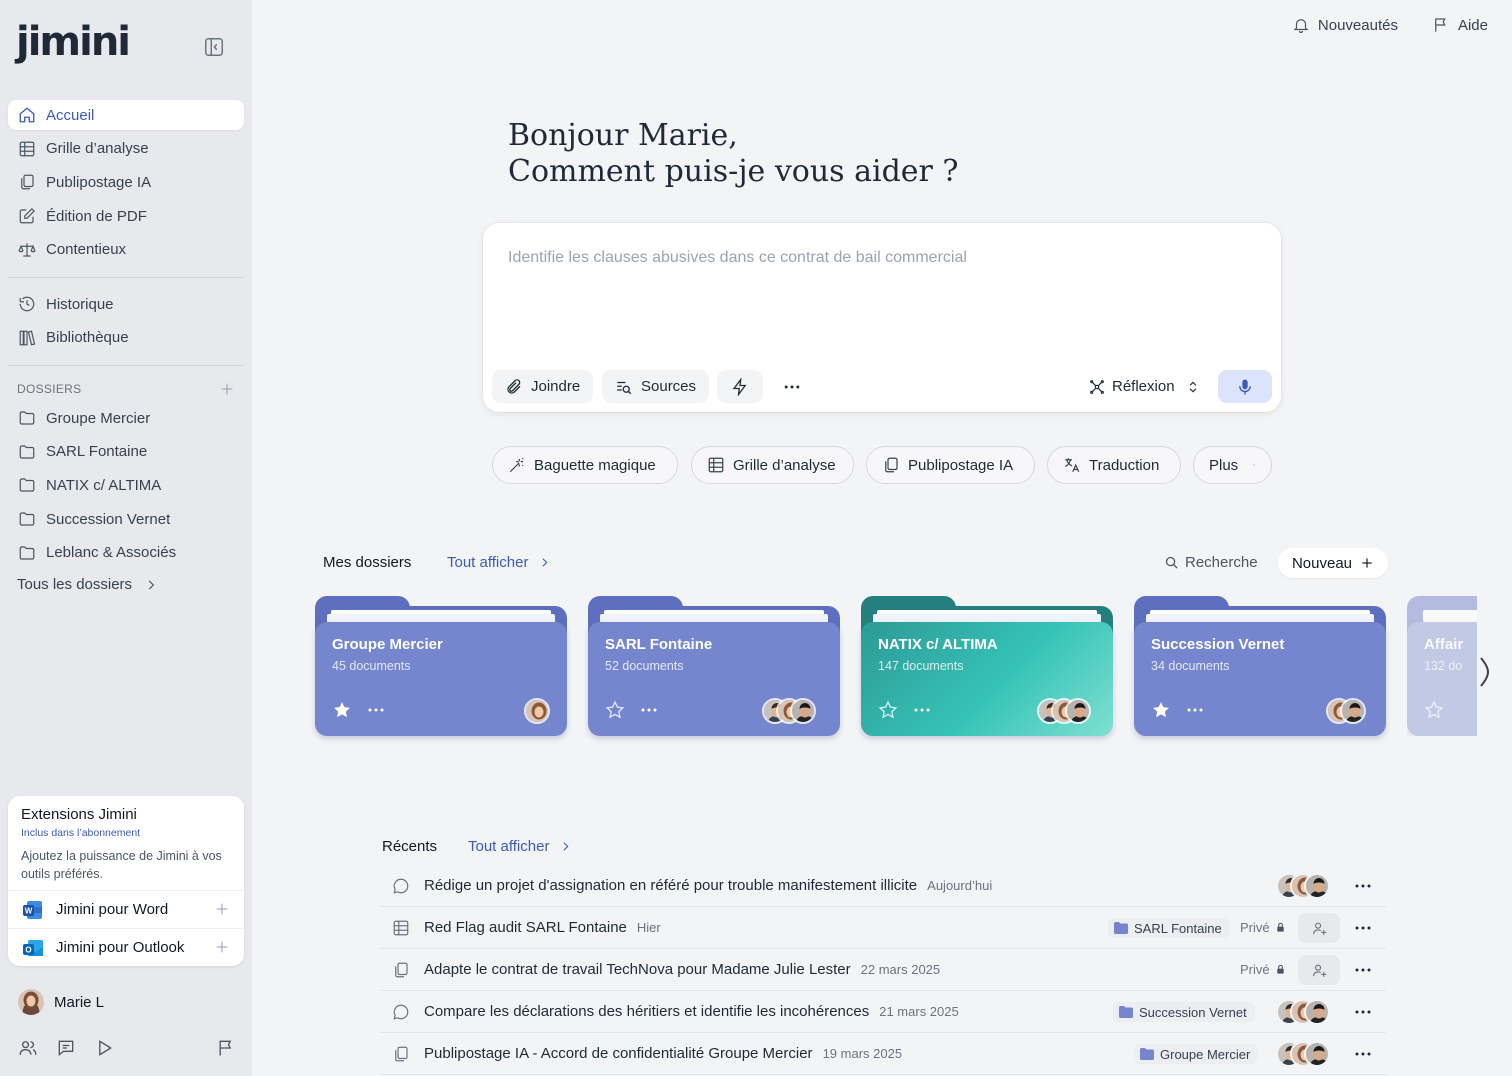  I want to click on sidebar-item-edition-pdf: Édition de PDF, so click(126, 216).